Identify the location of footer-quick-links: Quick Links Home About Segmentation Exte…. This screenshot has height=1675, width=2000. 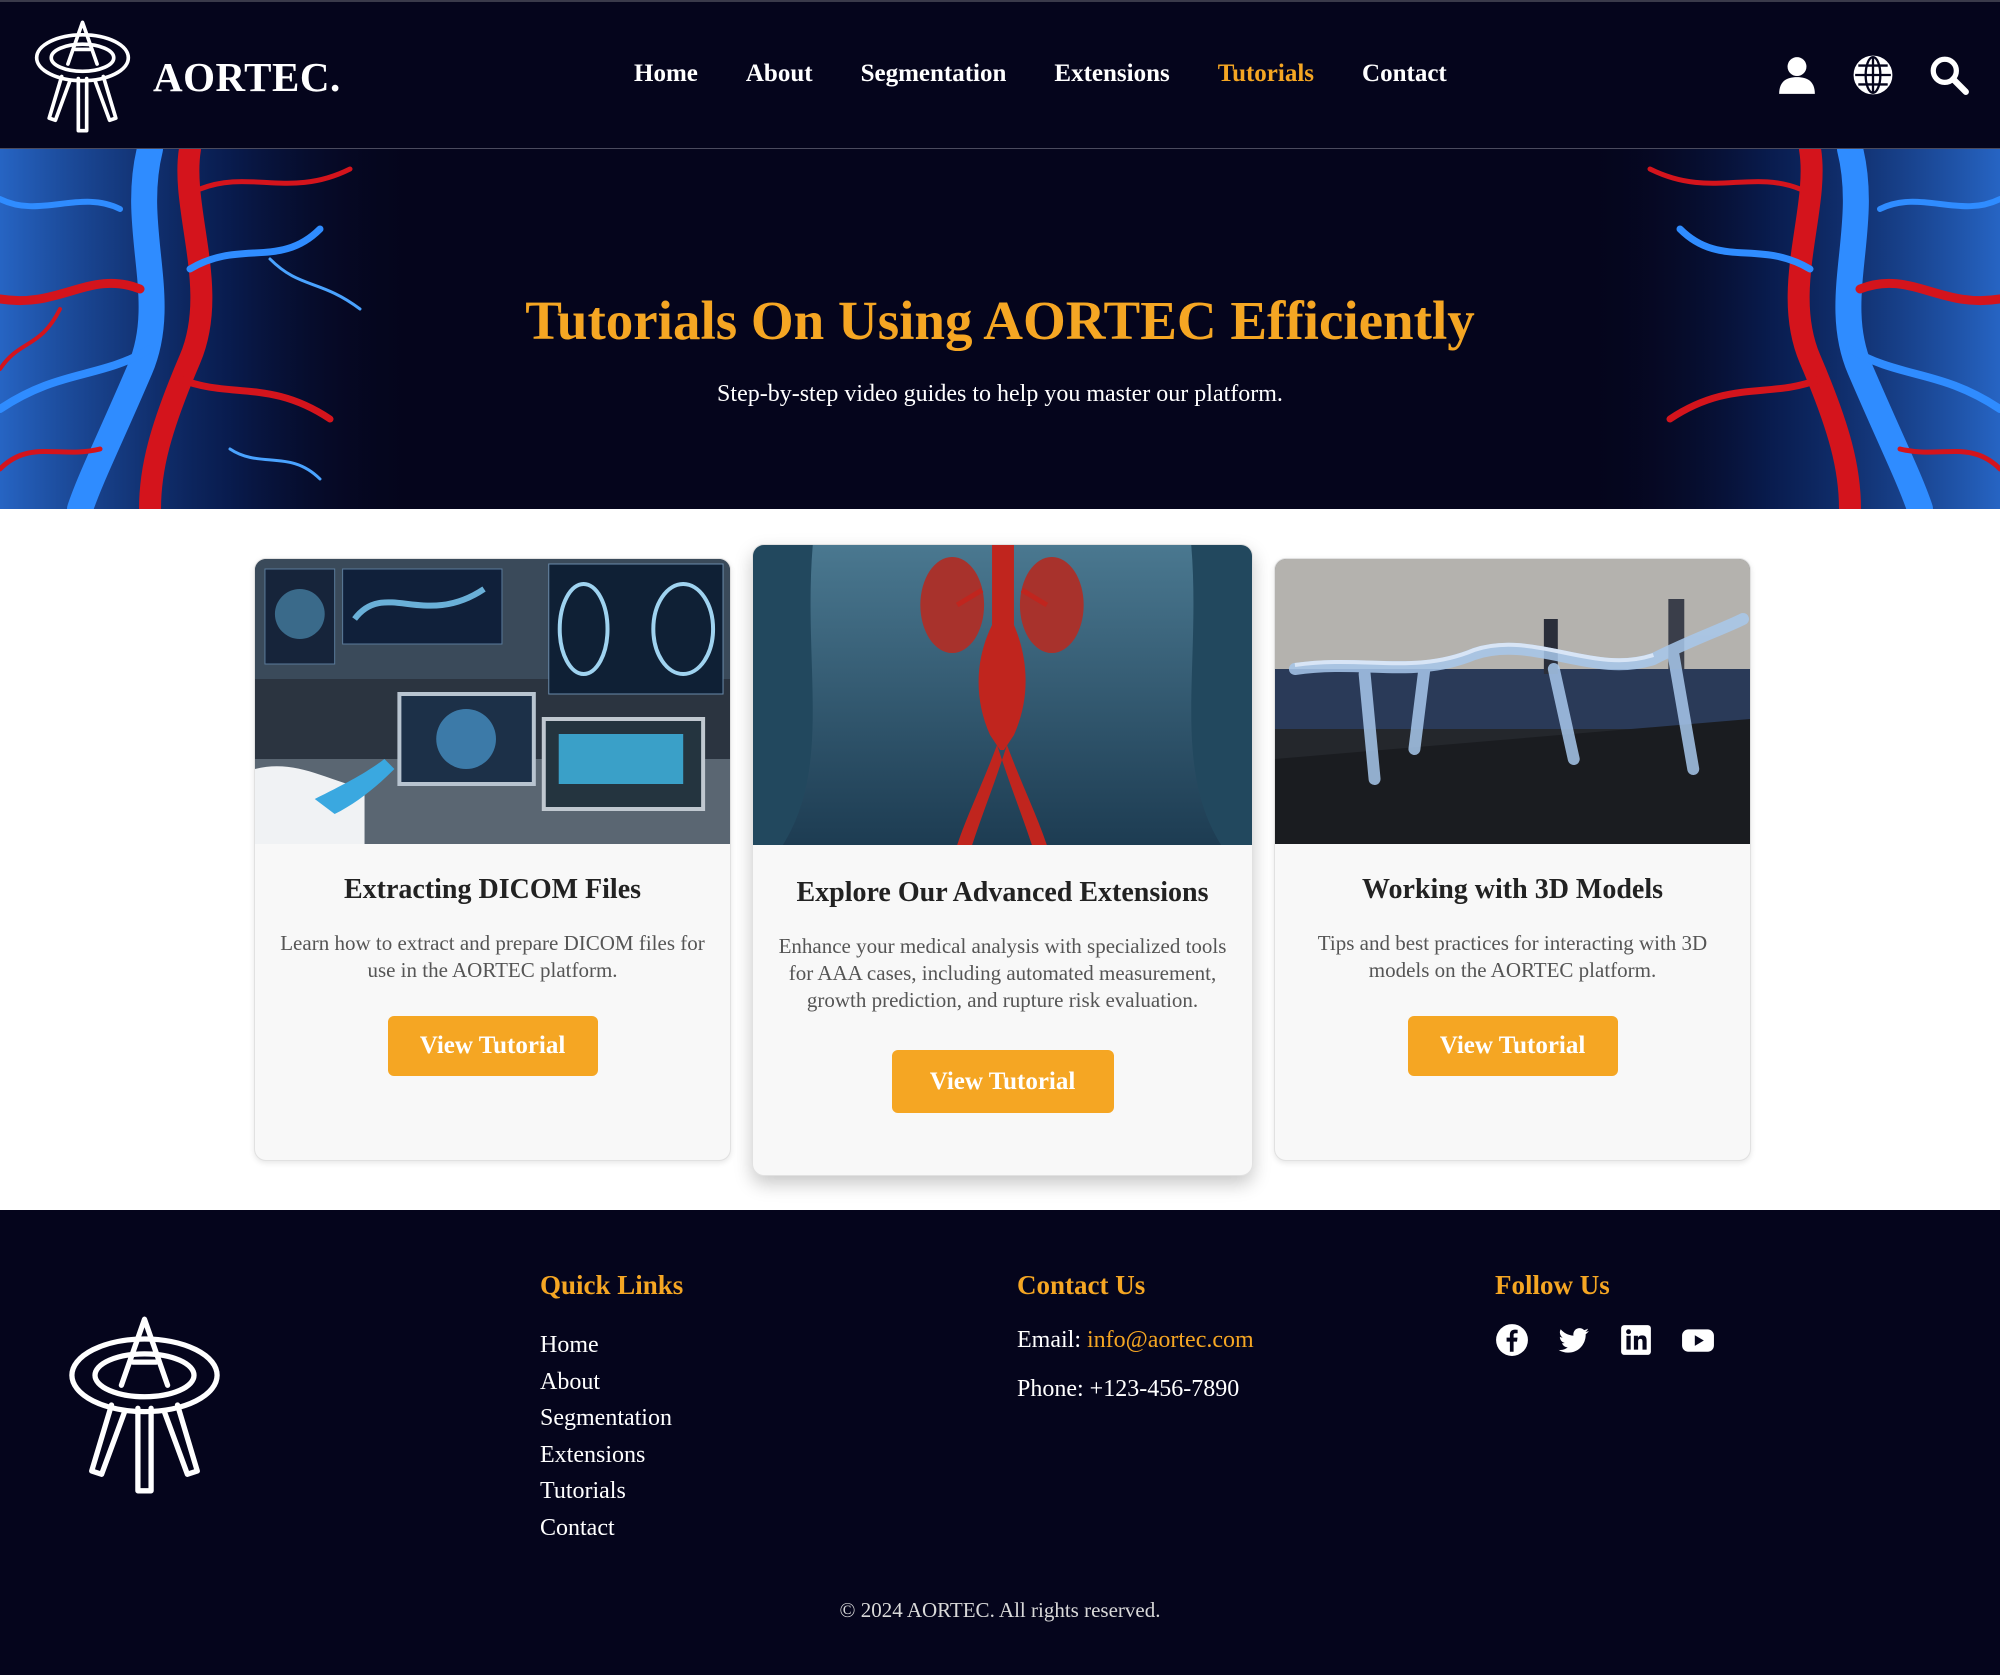
(611, 1408).